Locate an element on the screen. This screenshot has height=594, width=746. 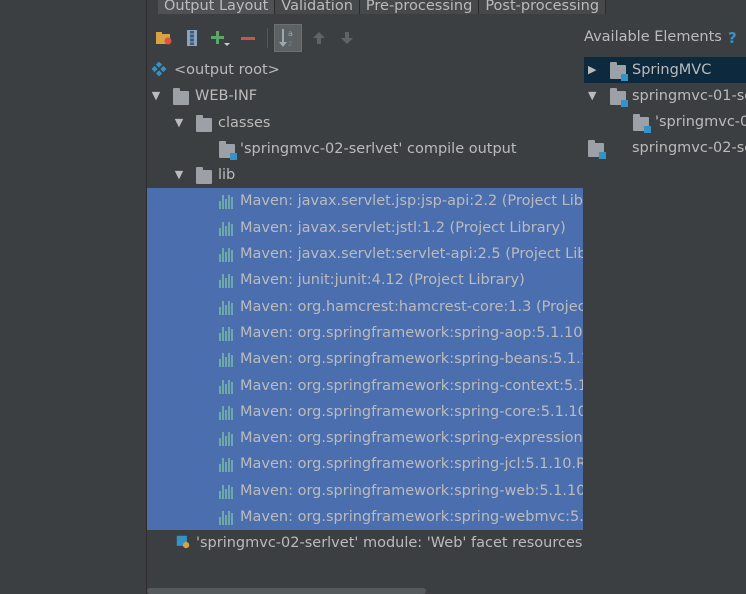
tree-item-label: WEB-INF is located at coordinates (226, 96).